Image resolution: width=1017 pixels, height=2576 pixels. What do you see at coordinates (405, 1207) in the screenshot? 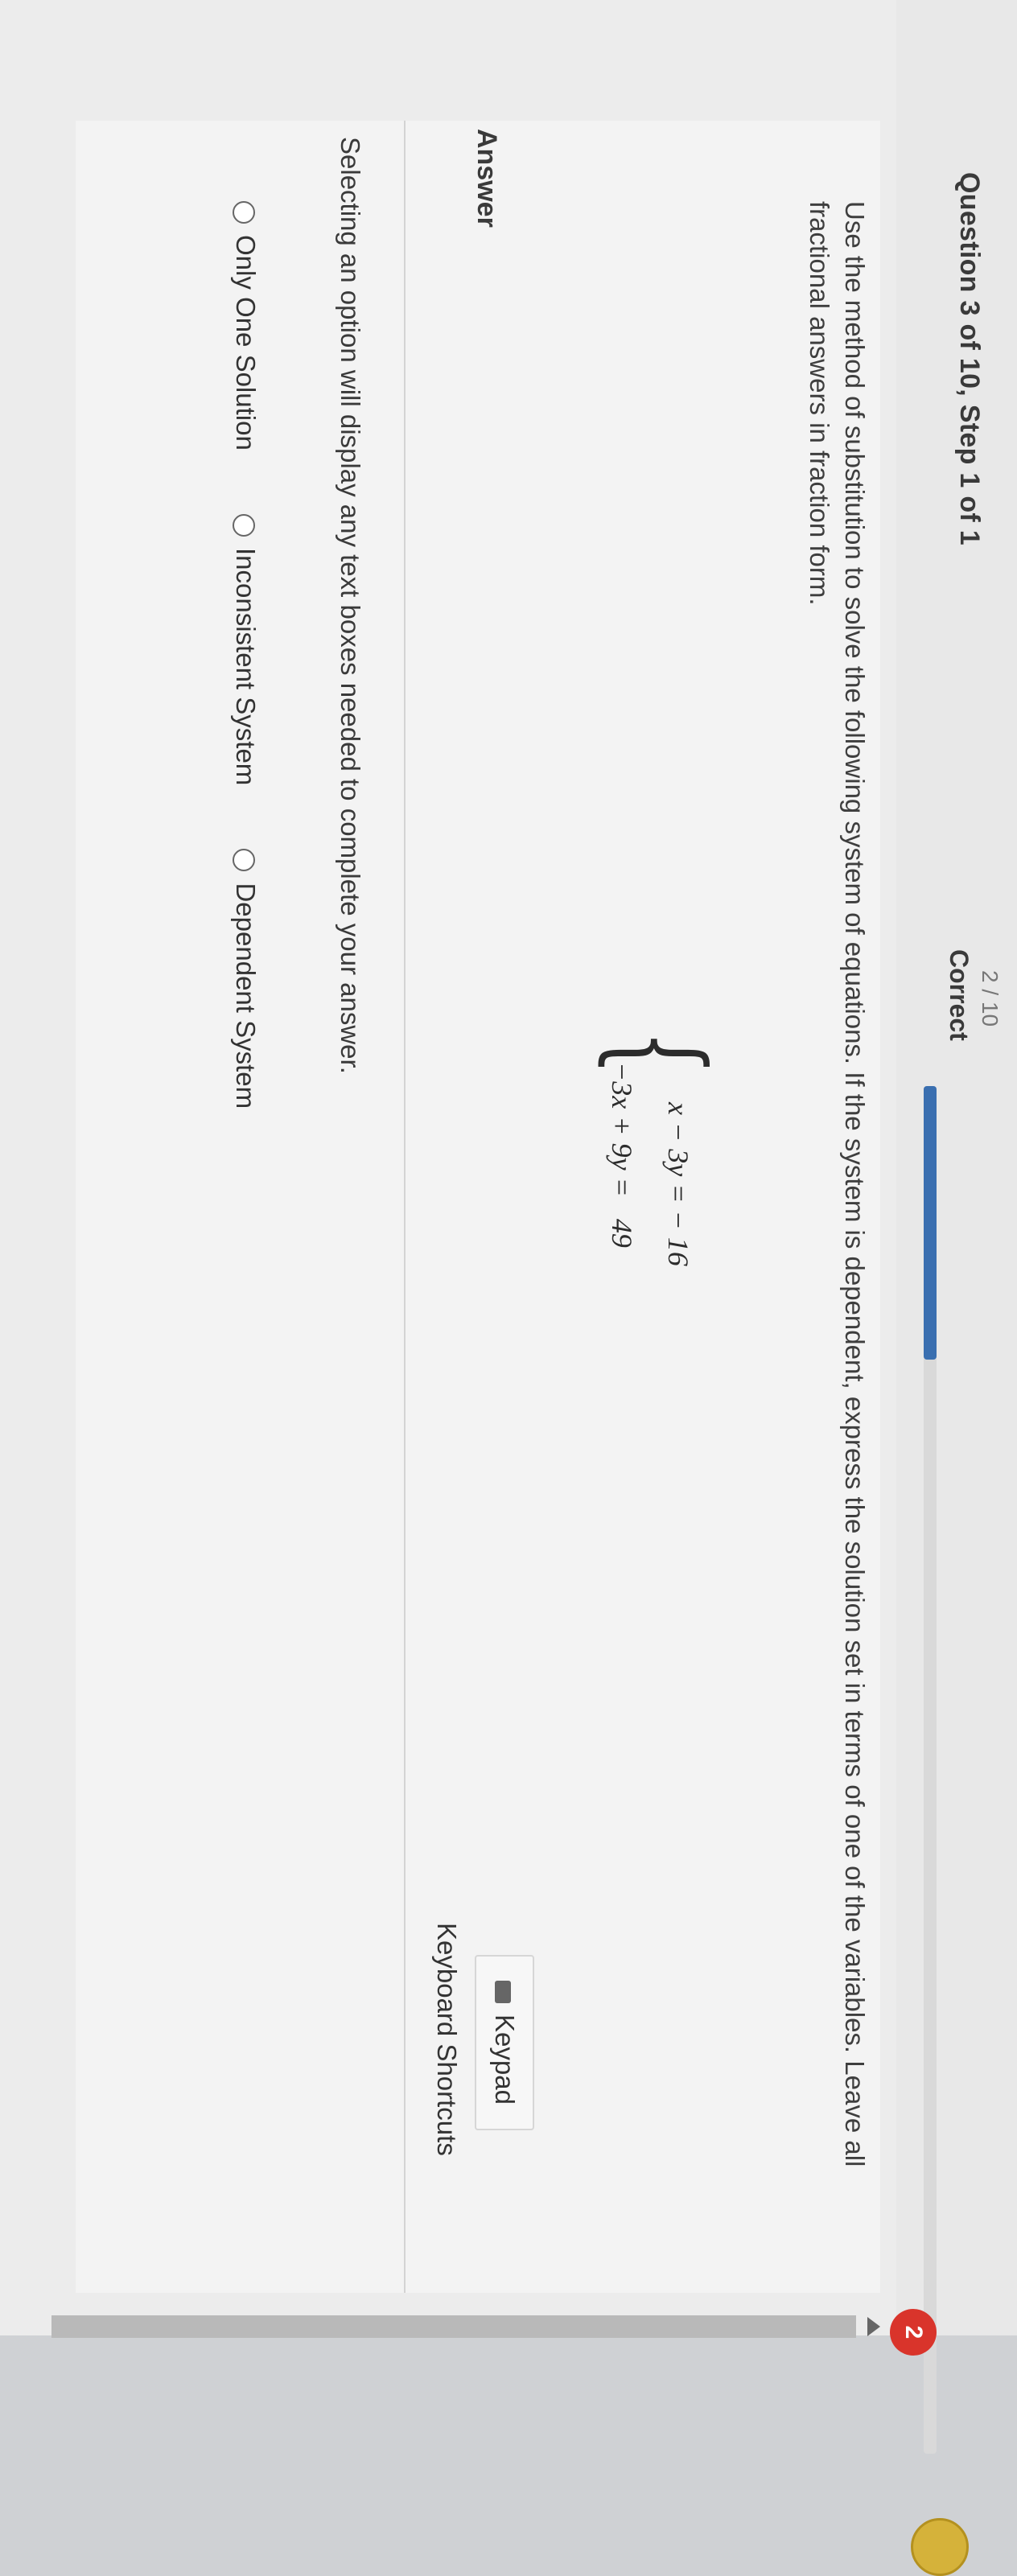
I see `divider` at bounding box center [405, 1207].